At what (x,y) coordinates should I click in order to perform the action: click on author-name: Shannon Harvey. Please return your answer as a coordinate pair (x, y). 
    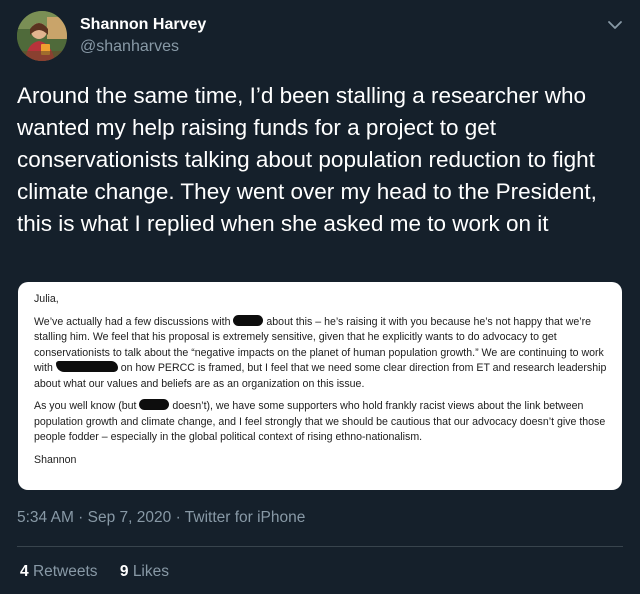
    Looking at the image, I should click on (143, 25).